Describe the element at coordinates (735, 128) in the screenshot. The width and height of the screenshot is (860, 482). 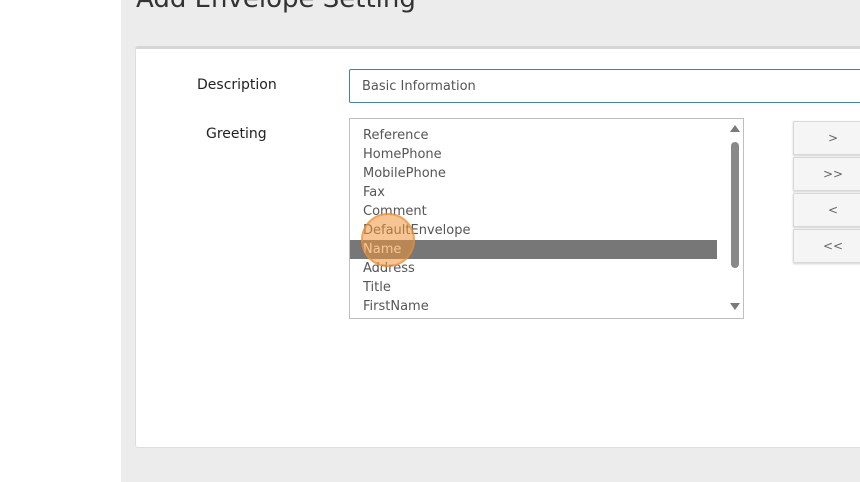
I see `scroll-up-arrow-icon` at that location.